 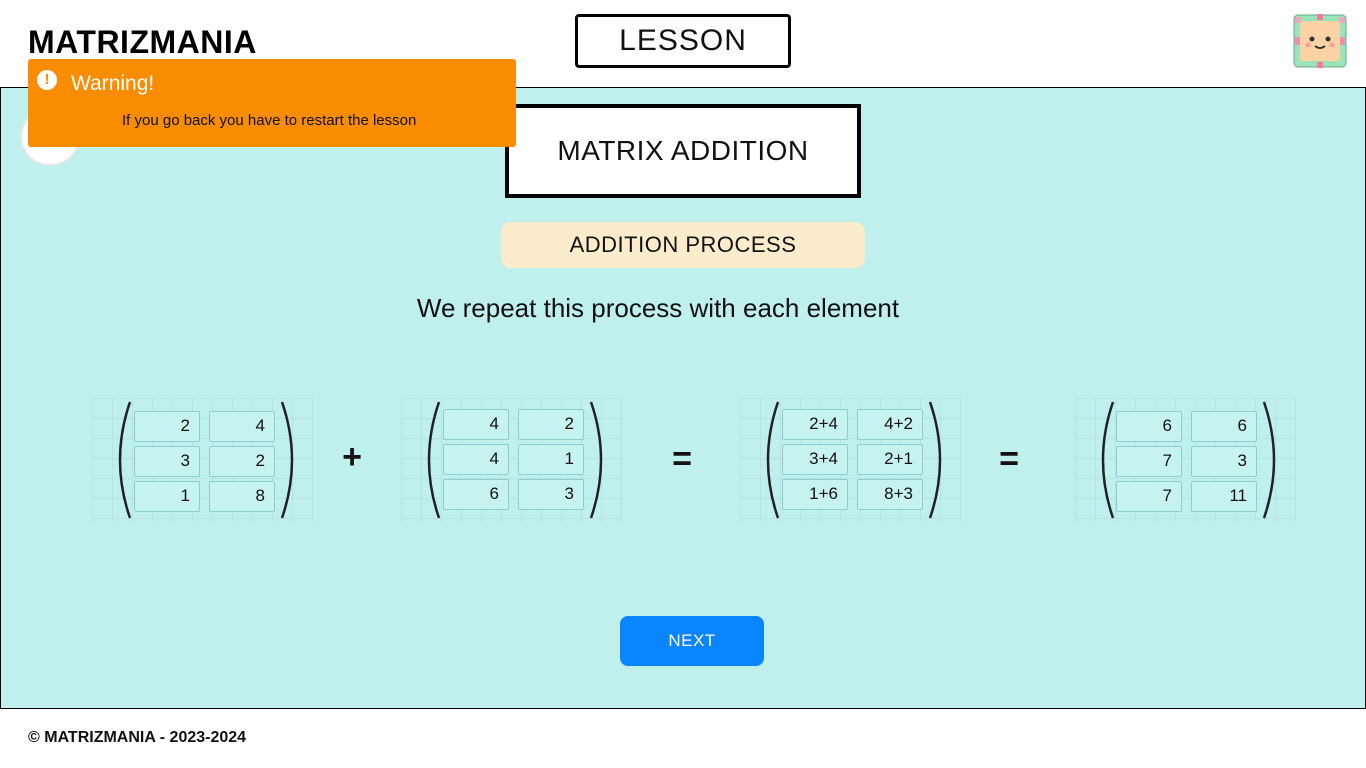 What do you see at coordinates (683, 151) in the screenshot?
I see `lesson-title: MATRIX ADDITION` at bounding box center [683, 151].